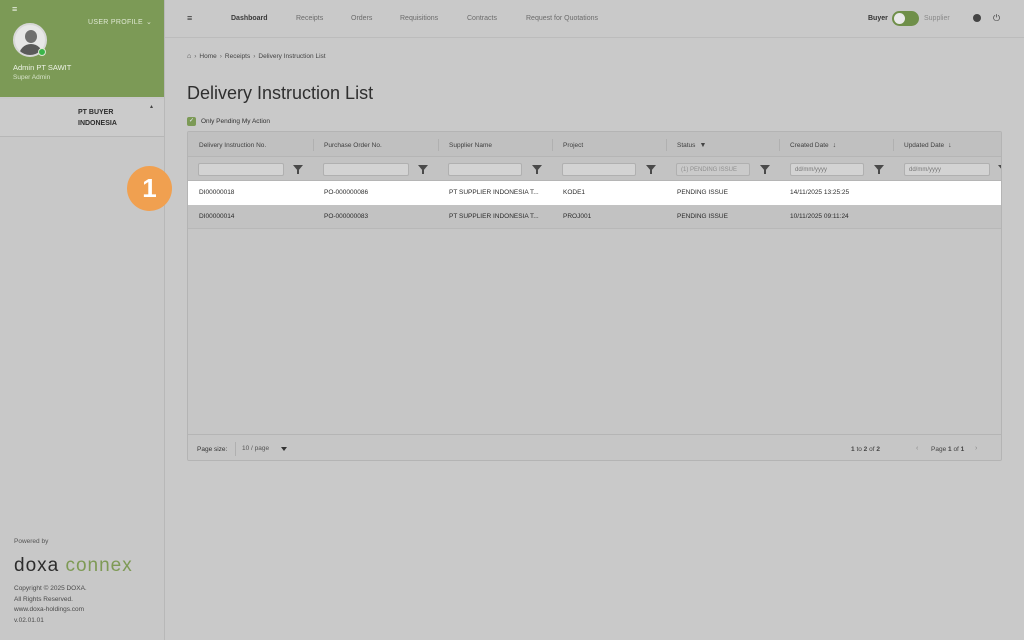 The image size is (1024, 640). I want to click on breadcrumb-current: Delivery Instruction List, so click(292, 56).